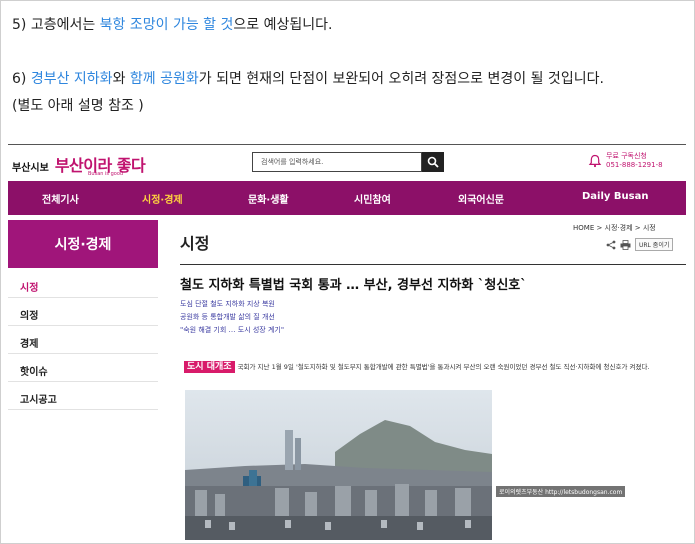  Describe the element at coordinates (433, 264) in the screenshot. I see `title-divider` at that location.